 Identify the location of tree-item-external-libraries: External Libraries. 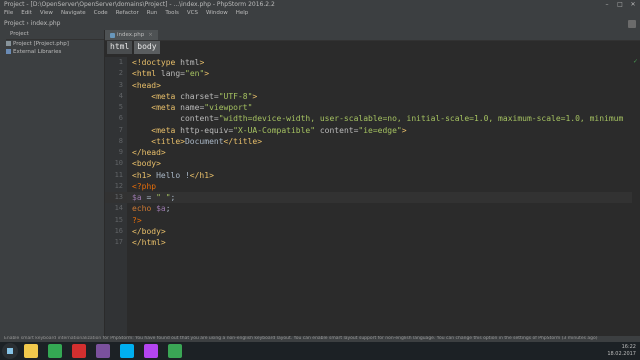
(55, 52).